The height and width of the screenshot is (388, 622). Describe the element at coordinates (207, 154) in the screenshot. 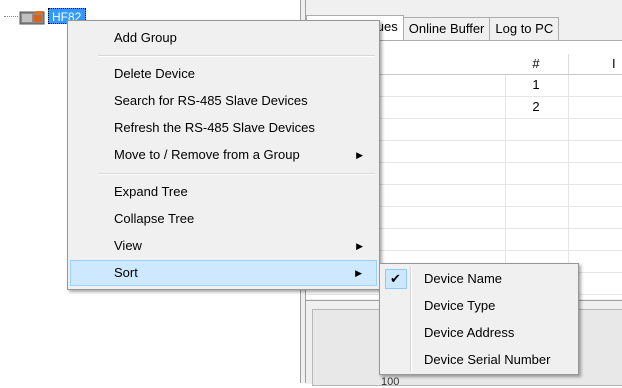

I see `menu-item-label: Move to / Remove from a Group` at that location.